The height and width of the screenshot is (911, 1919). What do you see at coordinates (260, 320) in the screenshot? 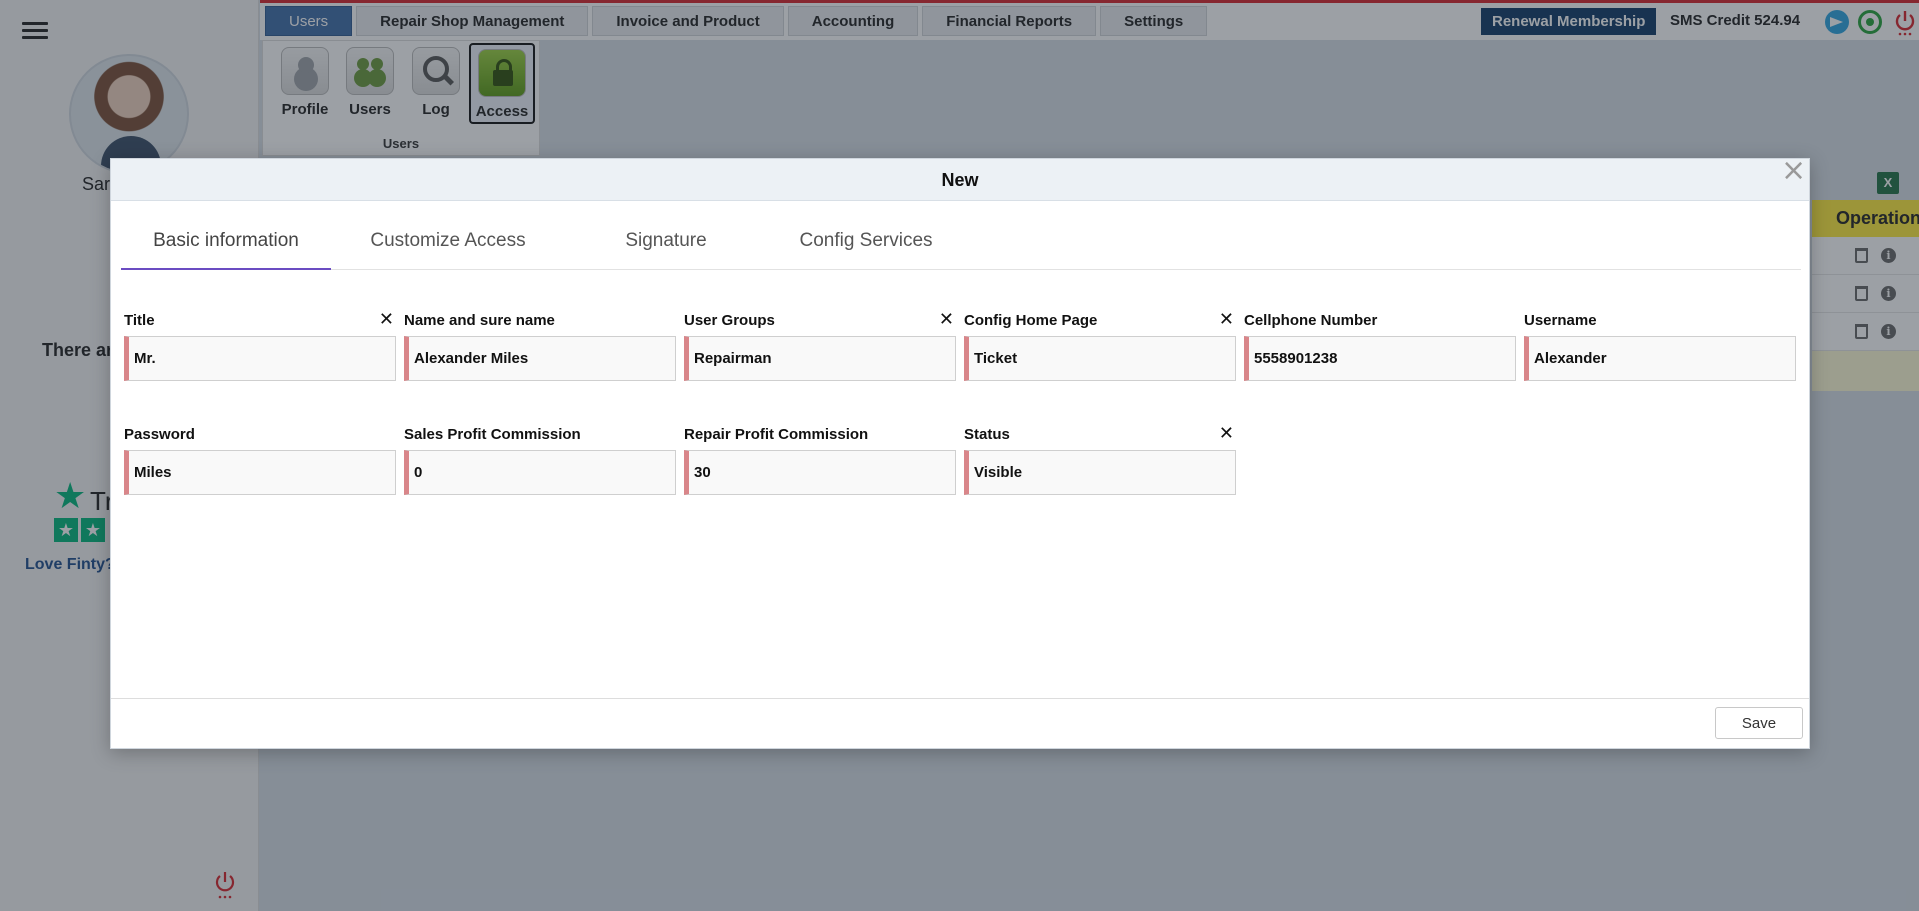
I see `title-label: Title ✕` at bounding box center [260, 320].